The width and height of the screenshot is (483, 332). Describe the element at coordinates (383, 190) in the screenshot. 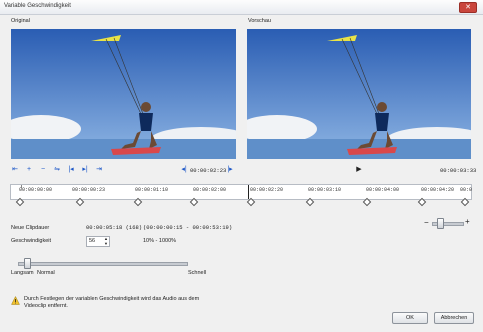

I see `ruler-label: 00:00:04:00` at that location.